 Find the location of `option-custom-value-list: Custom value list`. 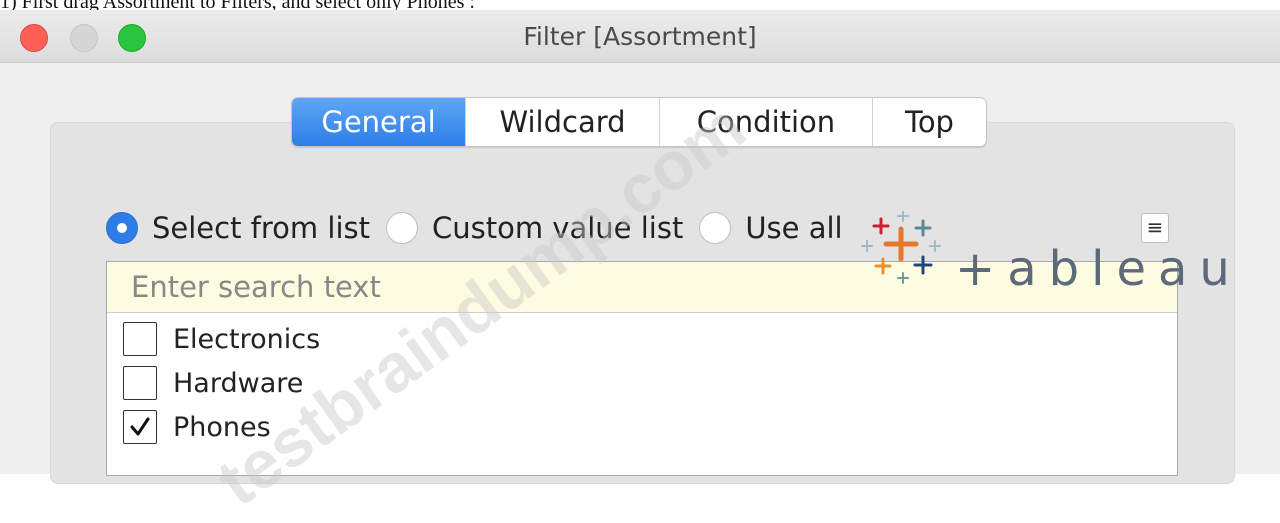

option-custom-value-list: Custom value list is located at coordinates (534, 228).